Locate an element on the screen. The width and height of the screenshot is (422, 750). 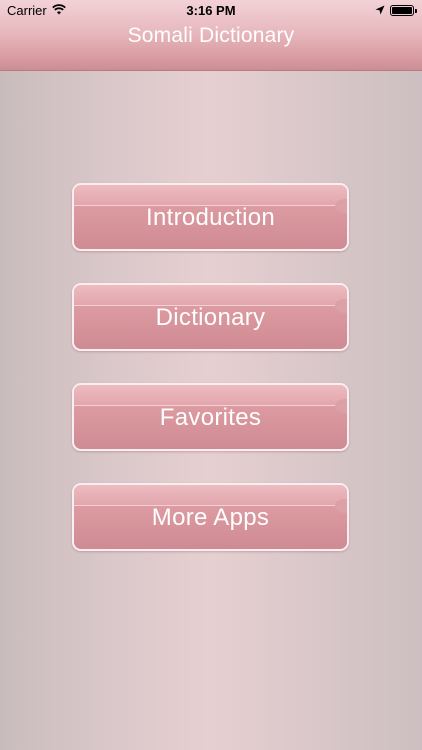
status-bar: Carrier 3:16 PM is located at coordinates (211, 10).